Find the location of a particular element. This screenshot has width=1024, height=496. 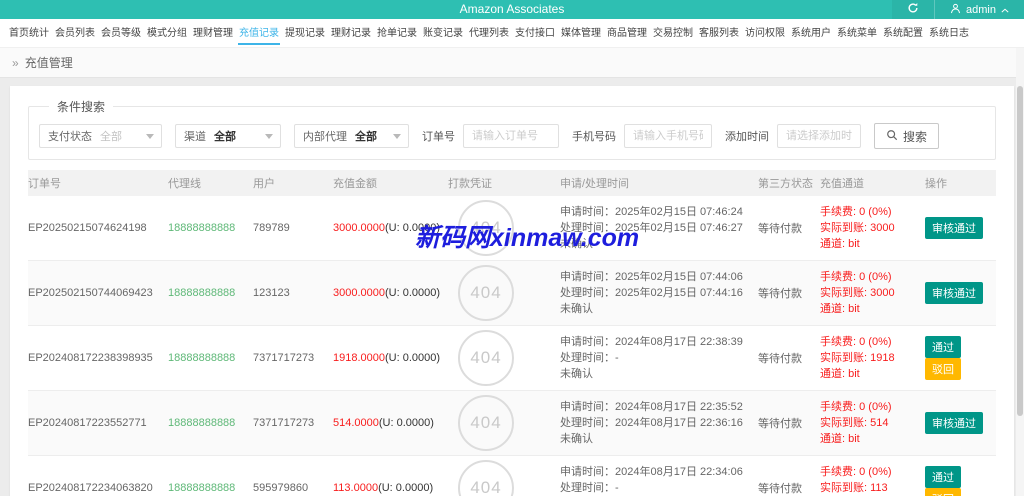

filter-group: 订单号 is located at coordinates (490, 136).